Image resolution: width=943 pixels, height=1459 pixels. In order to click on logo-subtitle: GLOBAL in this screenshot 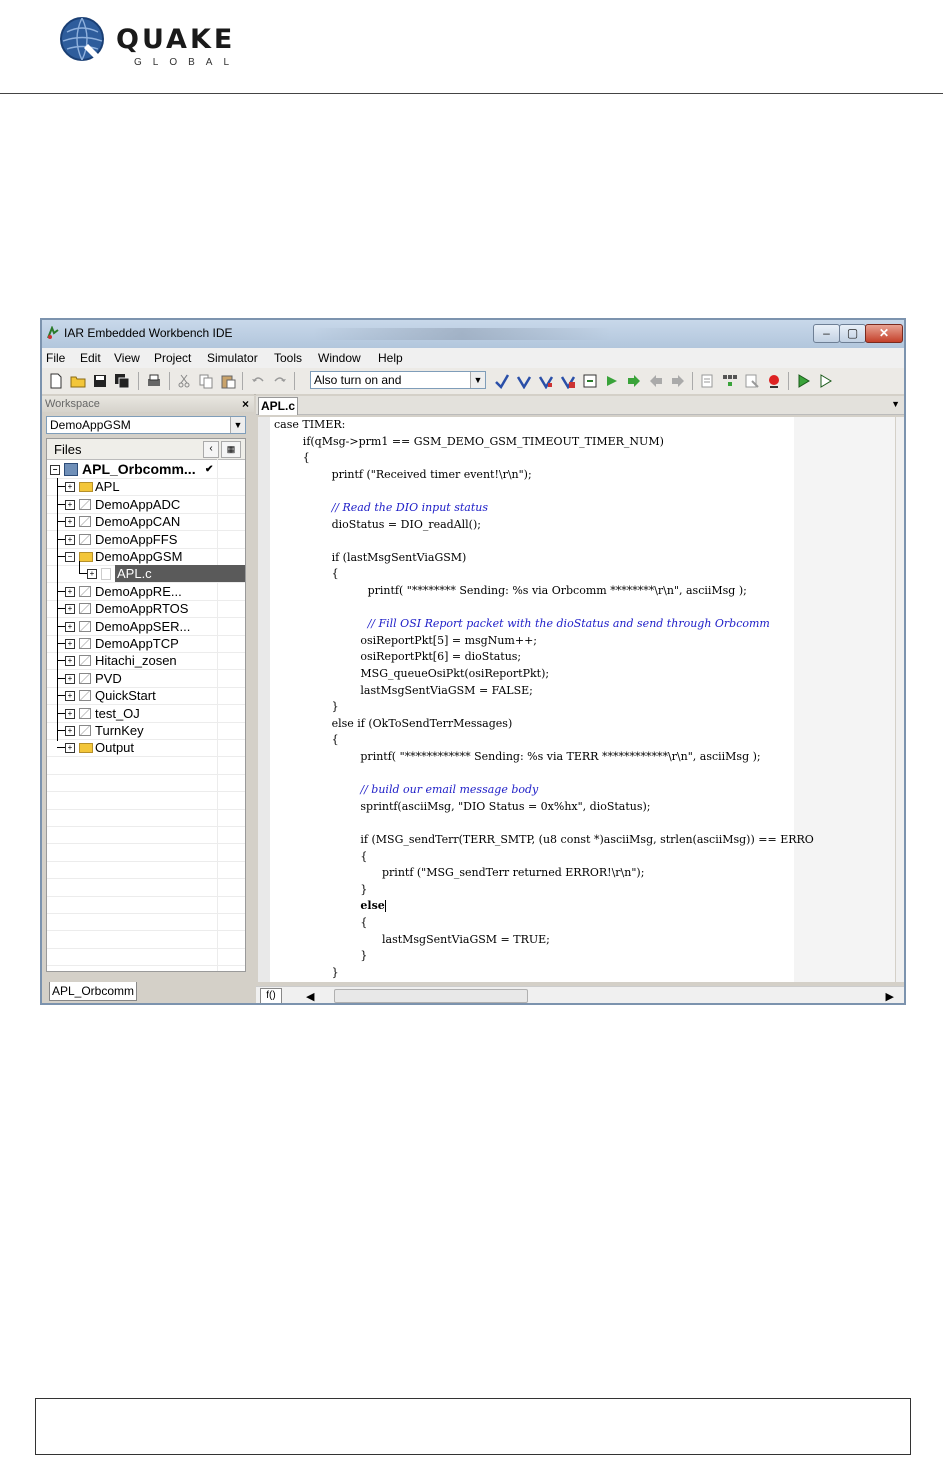, I will do `click(187, 62)`.